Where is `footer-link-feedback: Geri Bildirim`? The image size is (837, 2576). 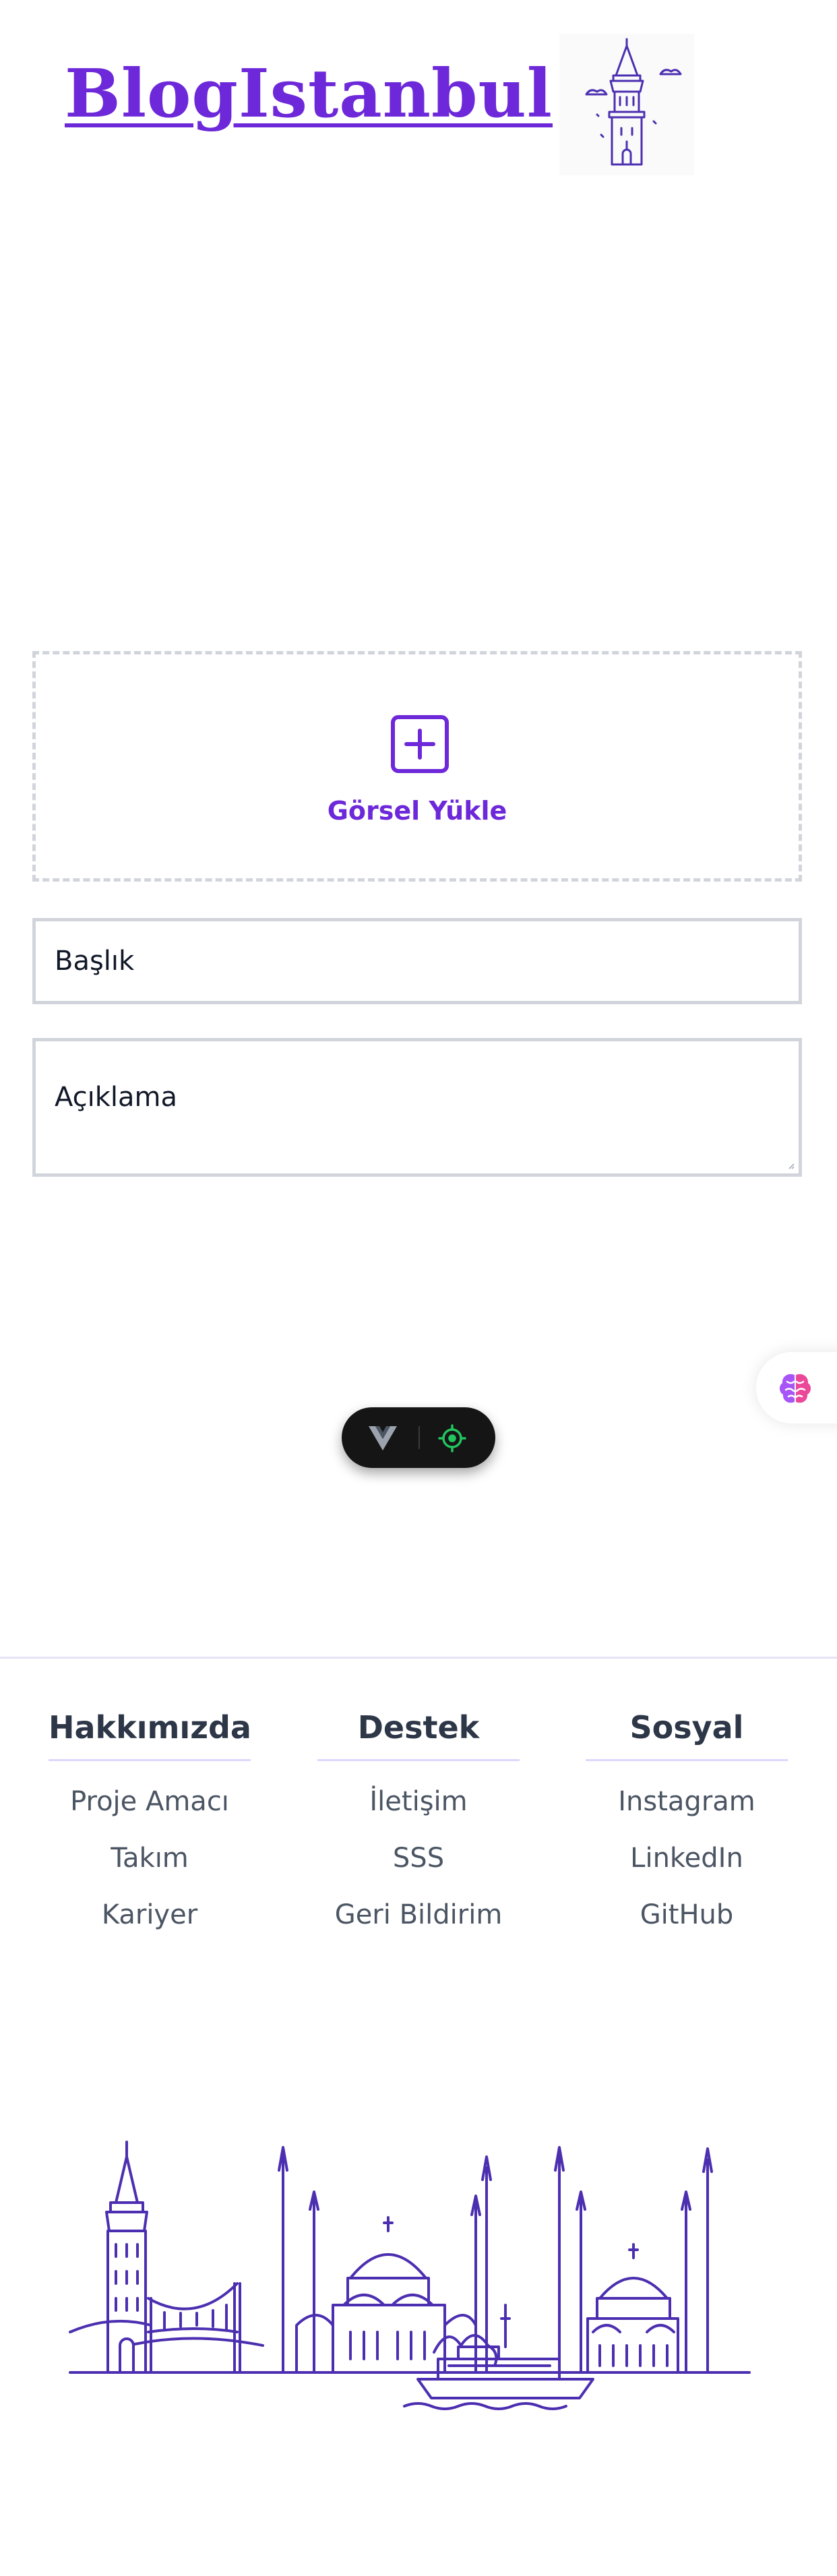
footer-link-feedback: Geri Bildirim is located at coordinates (418, 1915).